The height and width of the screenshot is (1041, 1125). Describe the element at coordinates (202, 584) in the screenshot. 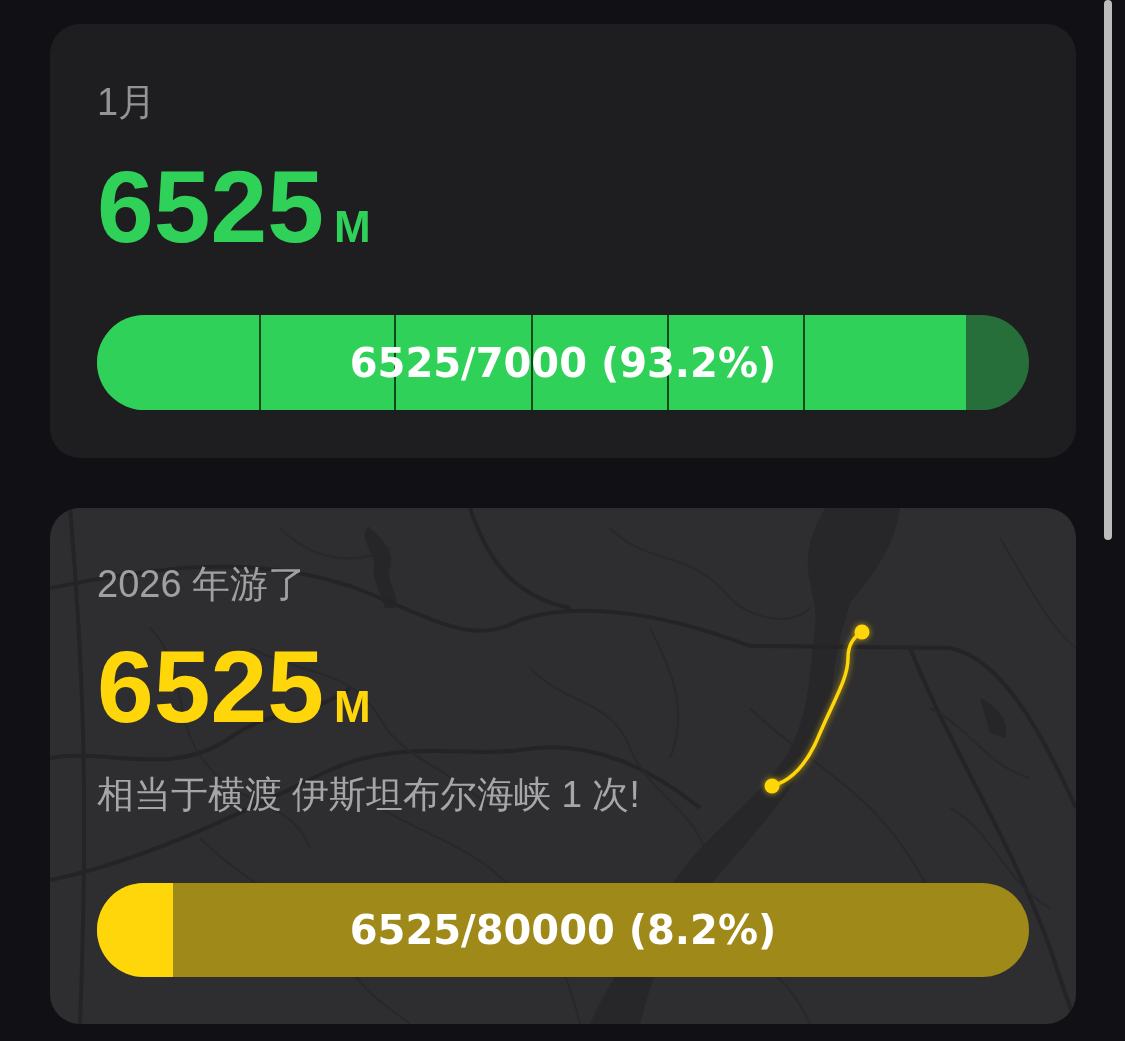

I see `period-label: 2026 年游了` at that location.